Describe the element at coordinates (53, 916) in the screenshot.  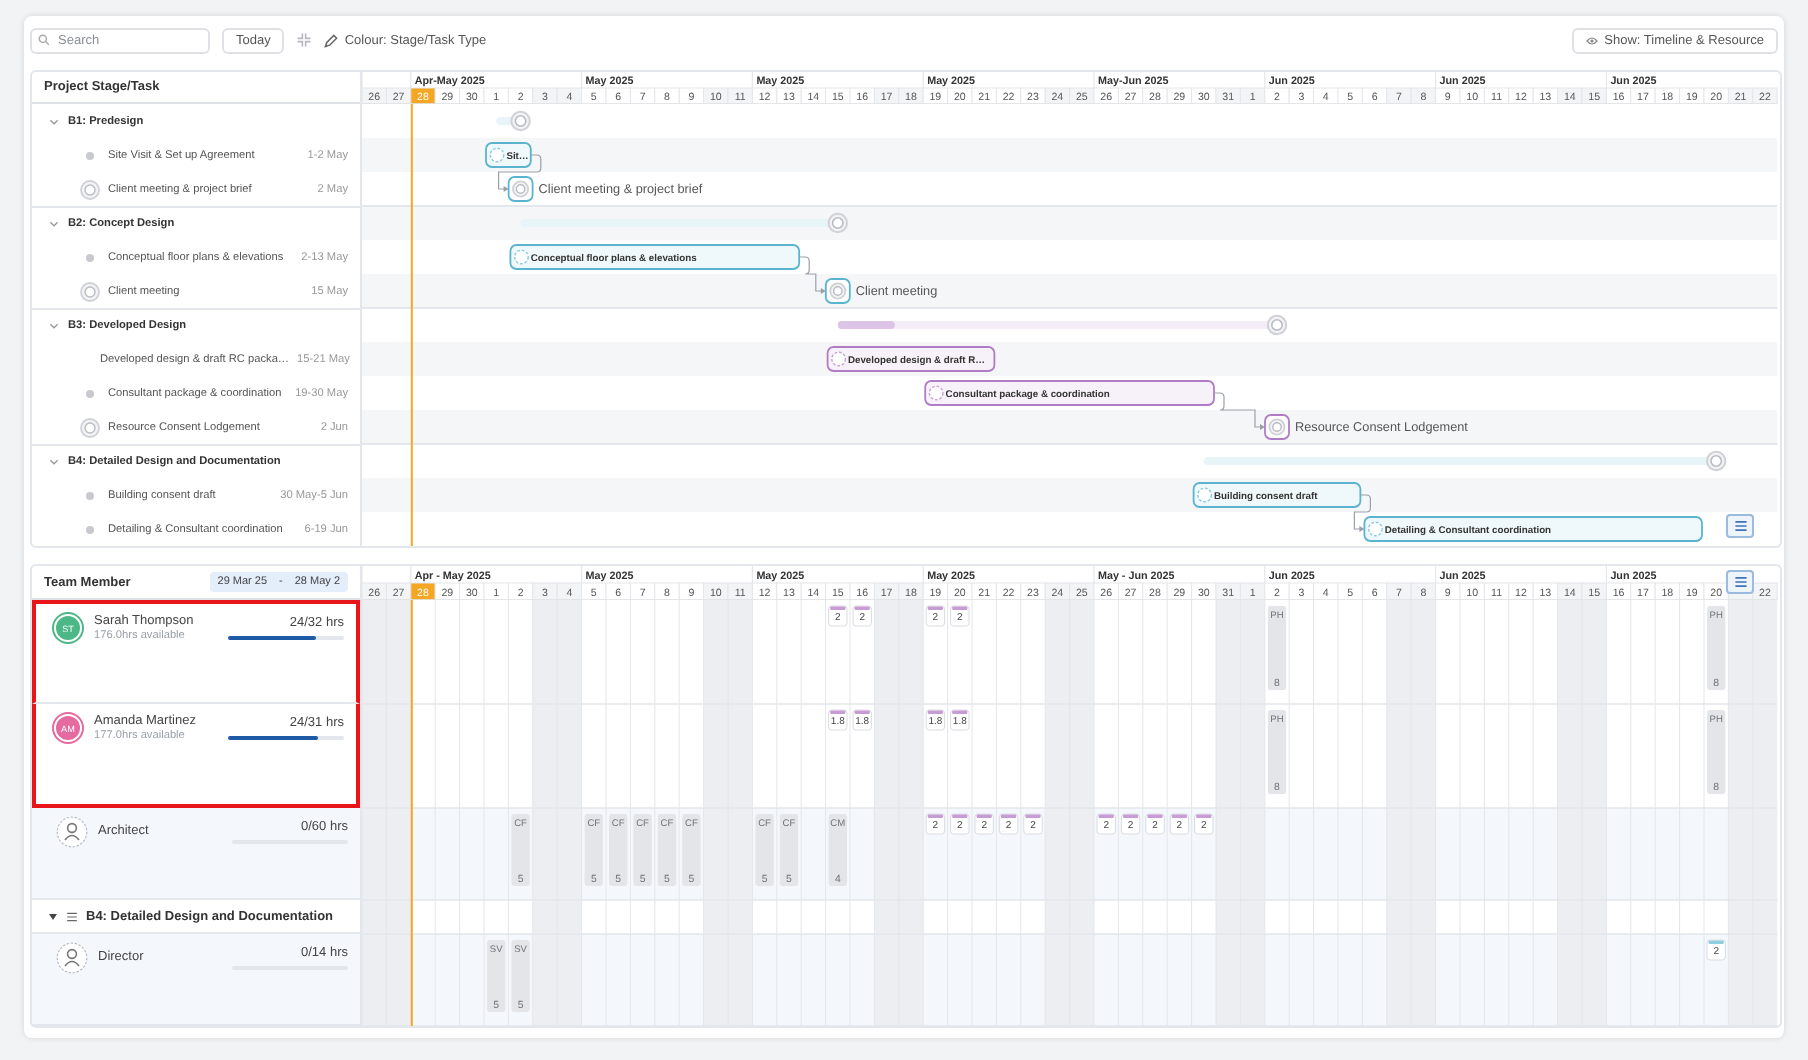
I see `caret-icon` at that location.